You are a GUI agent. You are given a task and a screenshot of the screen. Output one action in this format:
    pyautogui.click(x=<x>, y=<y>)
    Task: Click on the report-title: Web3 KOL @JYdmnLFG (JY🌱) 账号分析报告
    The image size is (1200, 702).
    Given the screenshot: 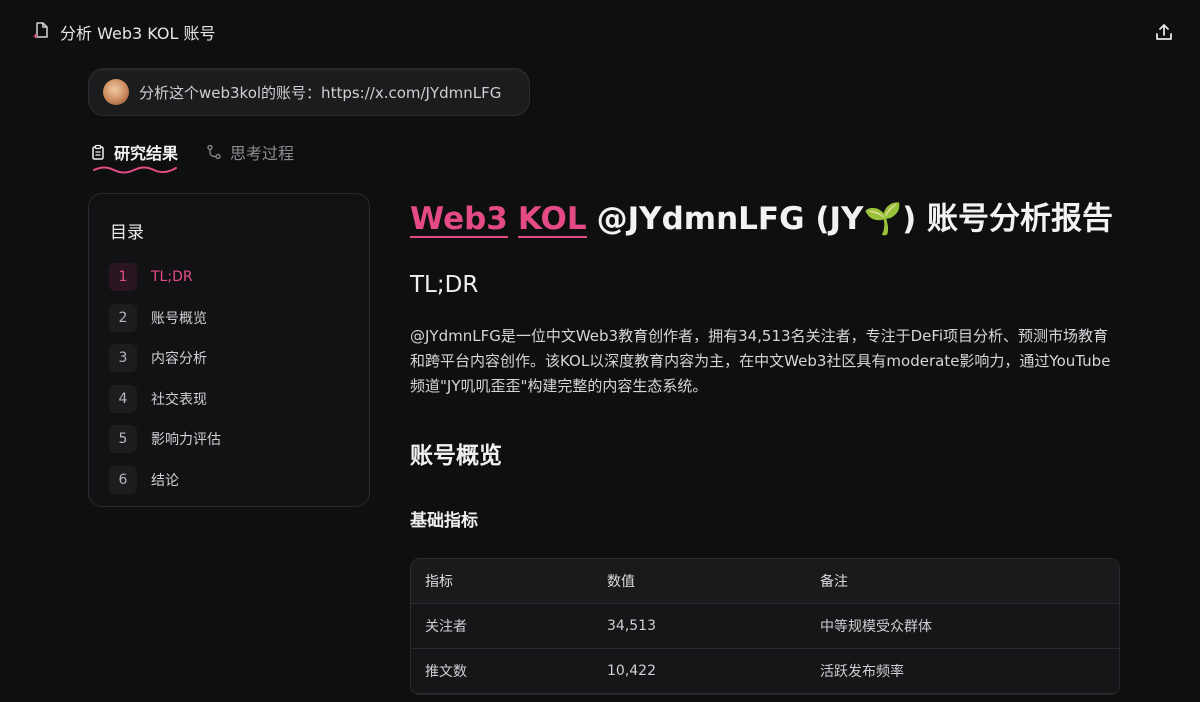 What is the action you would take?
    pyautogui.click(x=762, y=216)
    